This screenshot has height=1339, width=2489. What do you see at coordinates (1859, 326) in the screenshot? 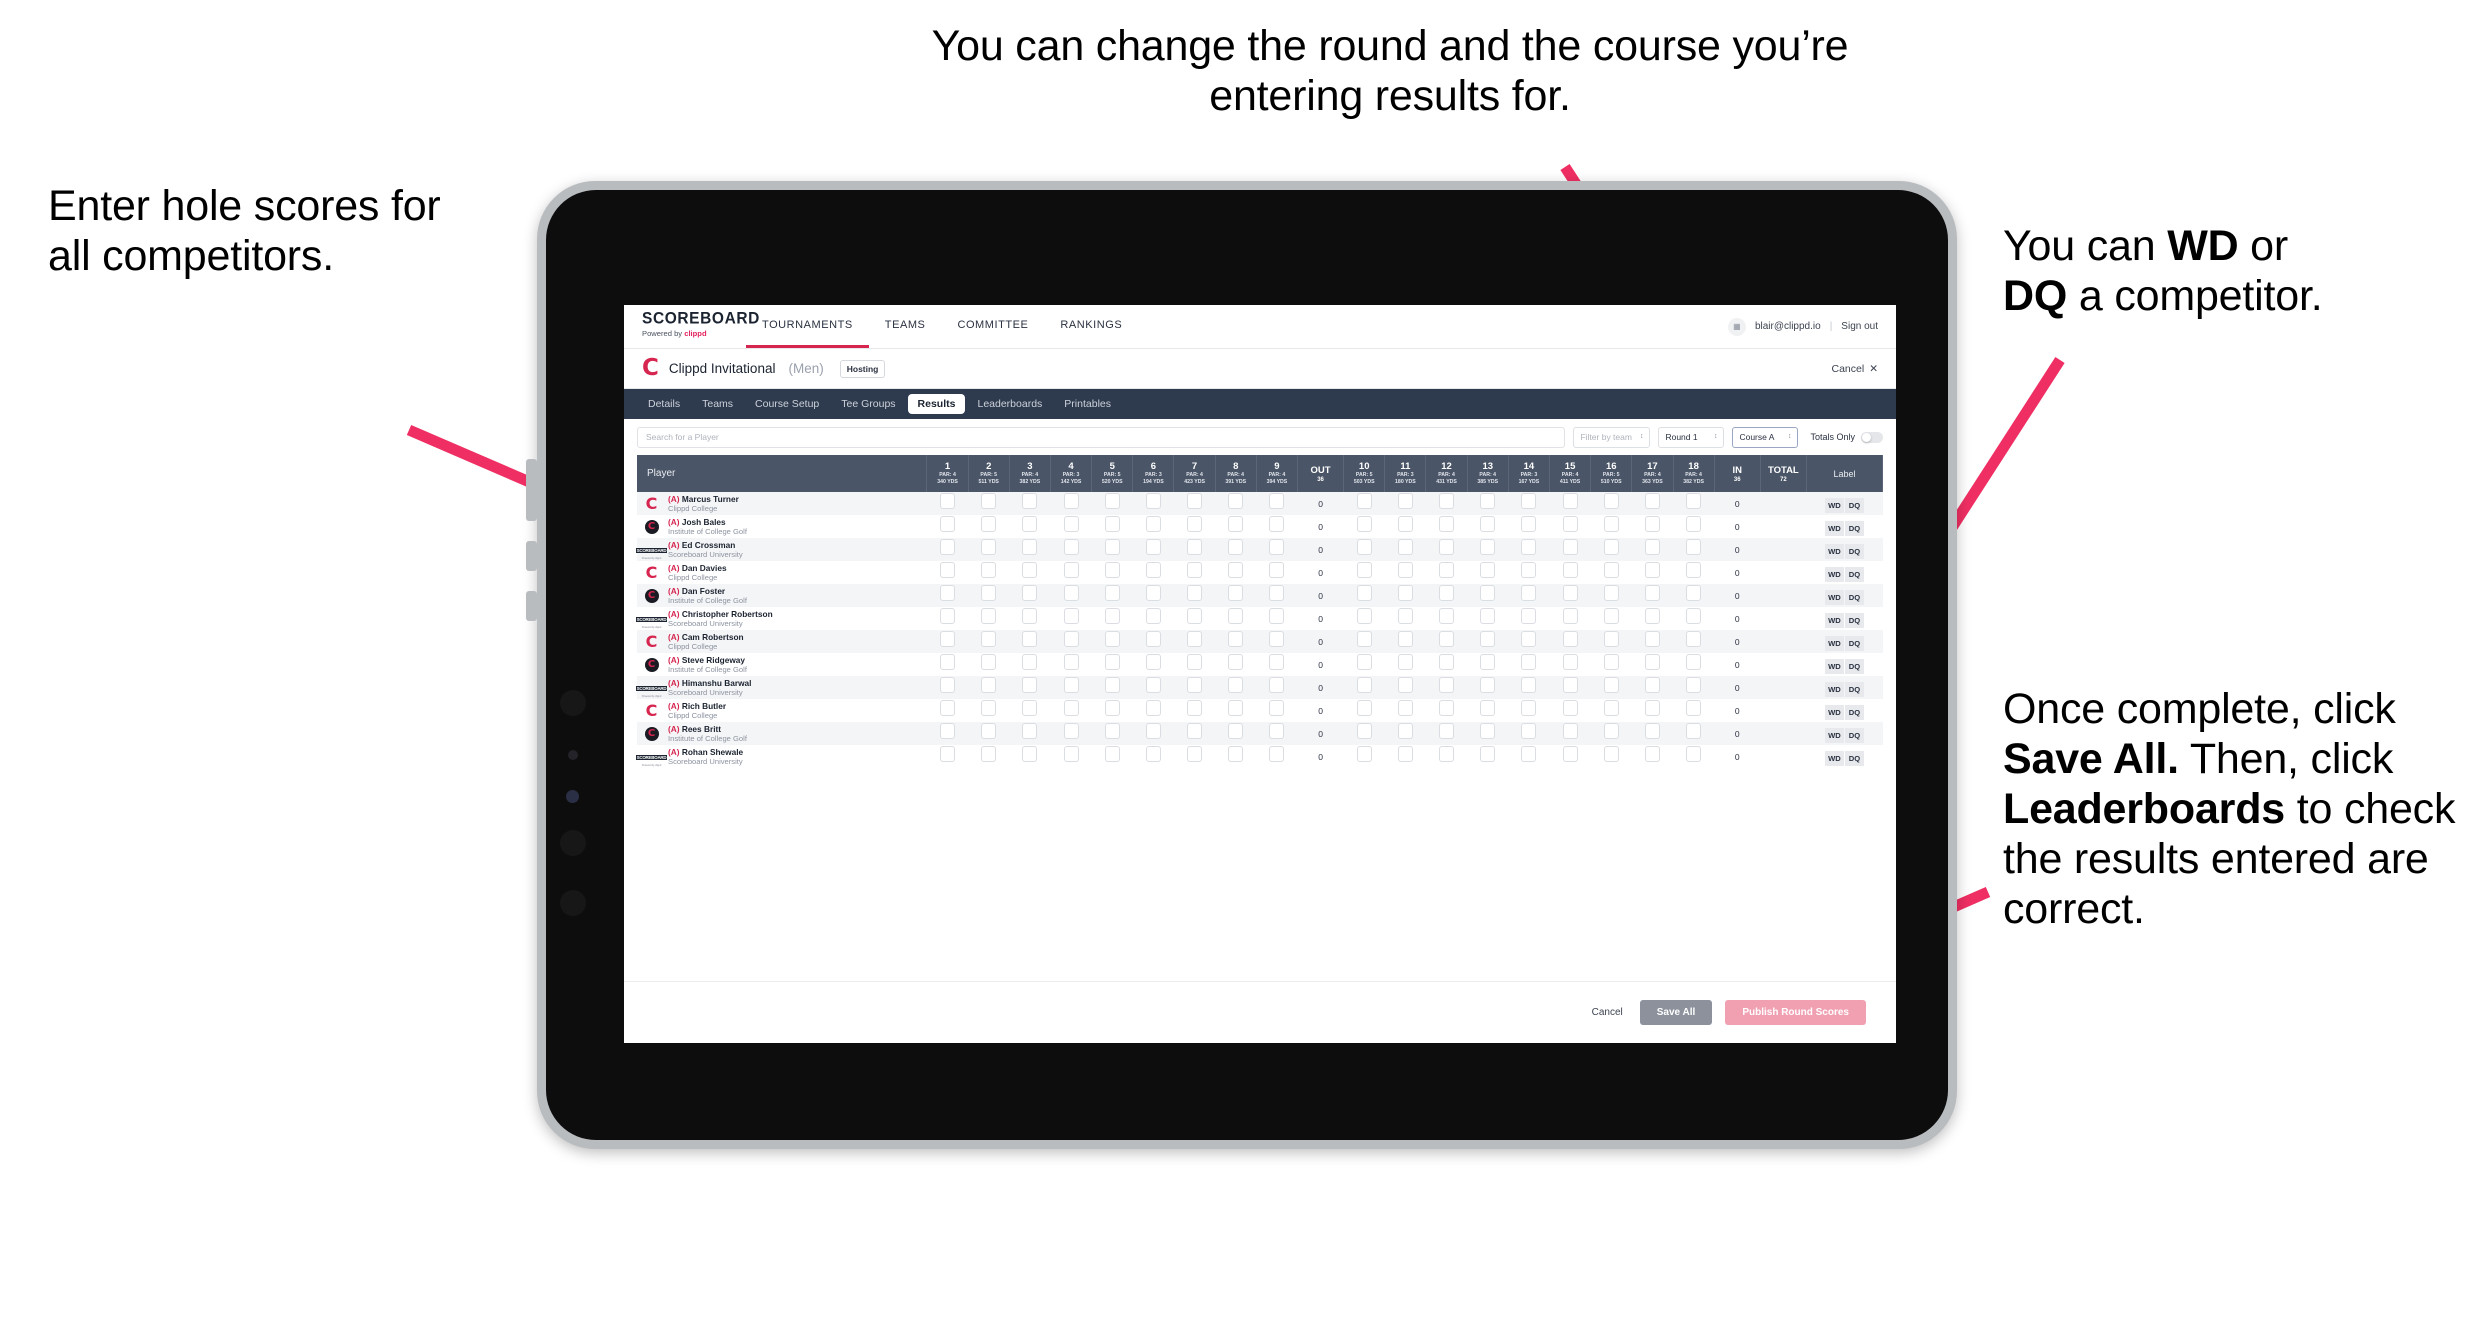
I see `sign-out-link: Sign out` at bounding box center [1859, 326].